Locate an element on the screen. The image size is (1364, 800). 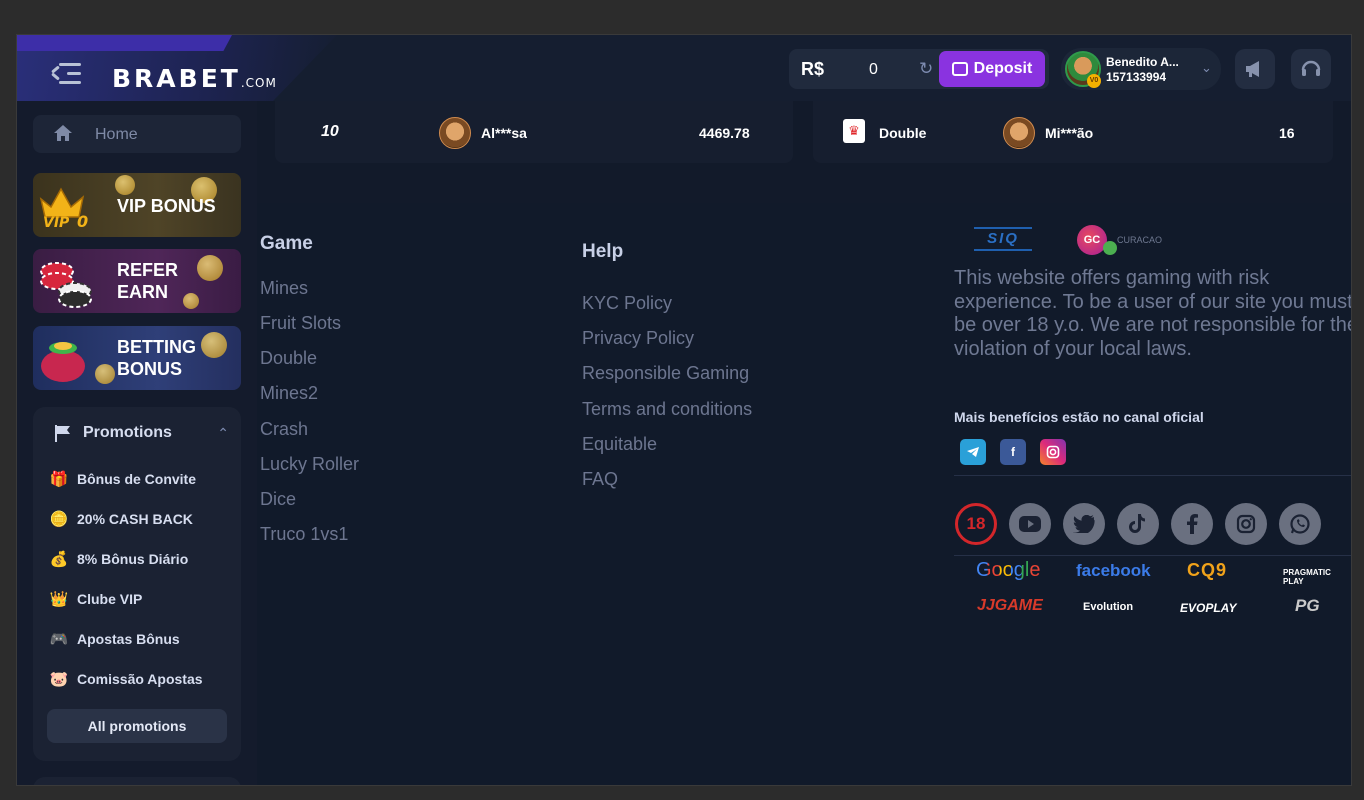
currency-label: R$ is located at coordinates (813, 69).